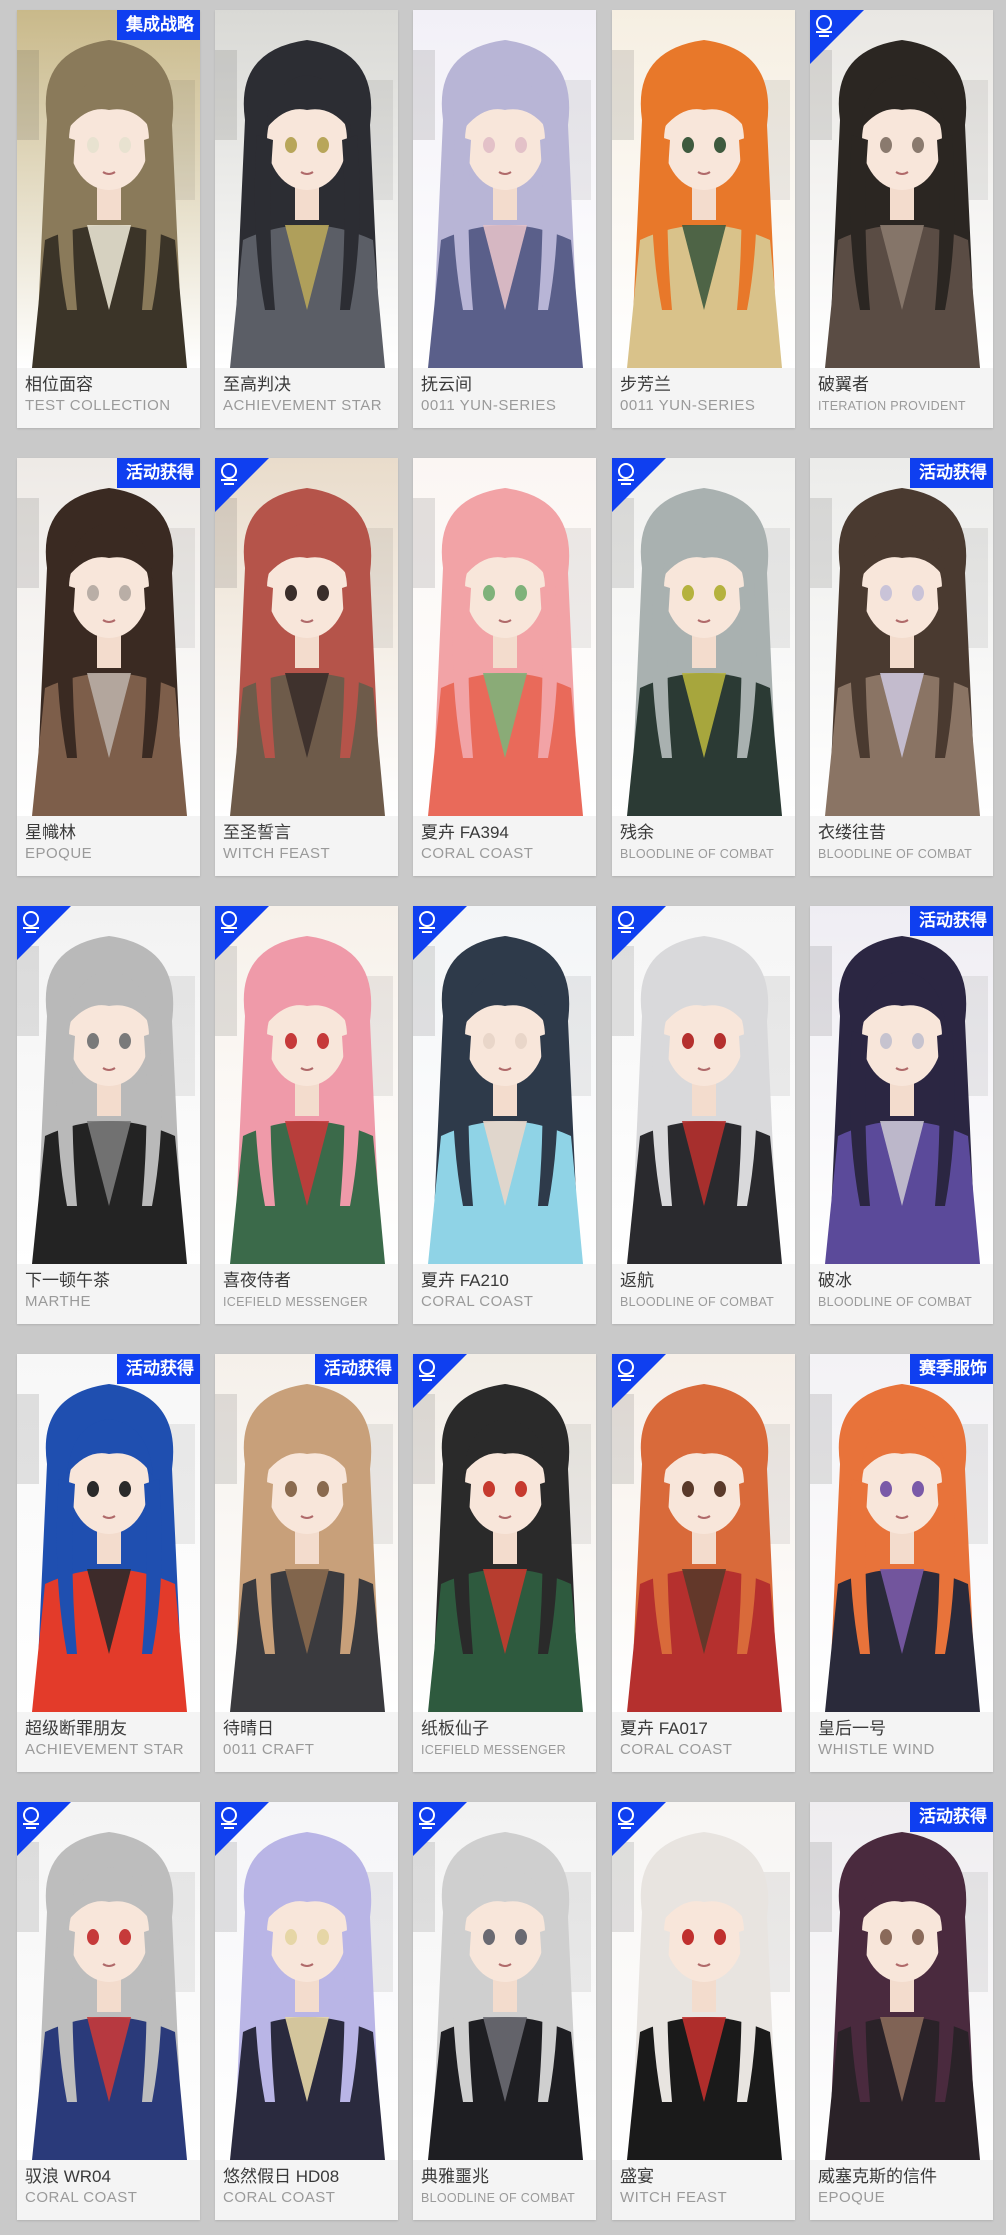 This screenshot has height=2235, width=1006. What do you see at coordinates (703, 1115) in the screenshot?
I see `skin-card: 返航 BLOODLINE OF COMBAT` at bounding box center [703, 1115].